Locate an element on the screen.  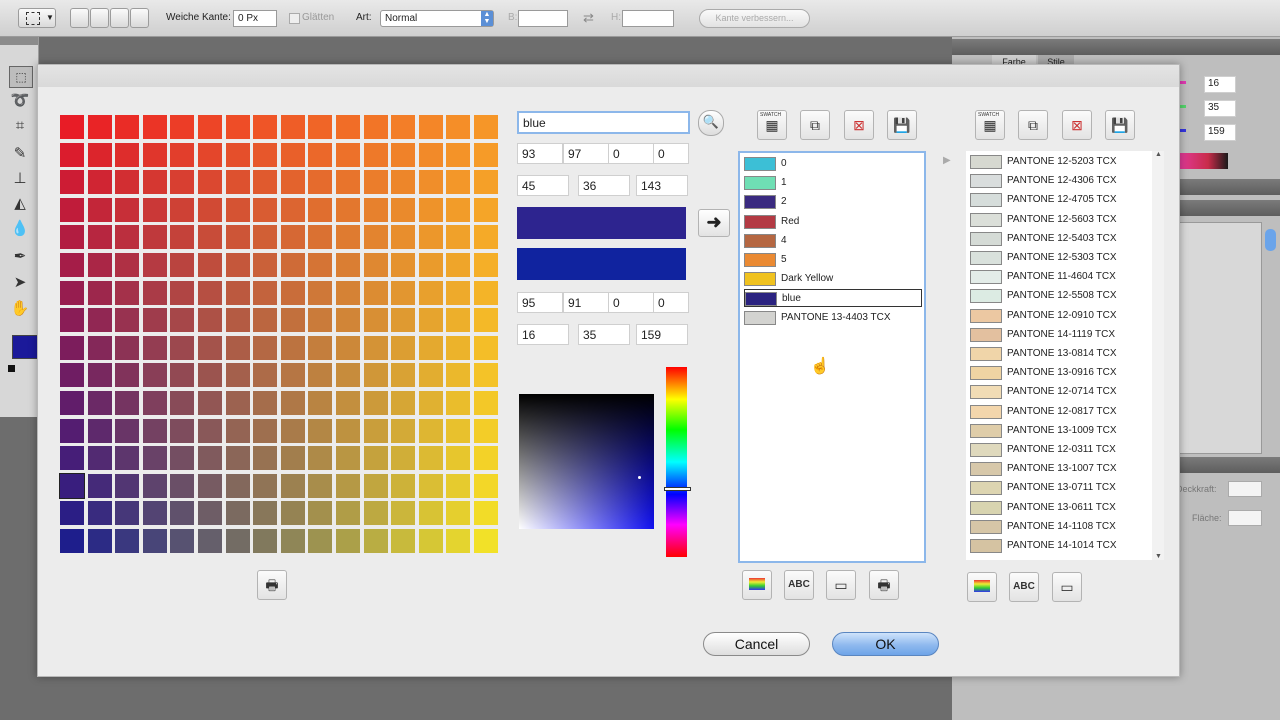
swatch-list-item: PANTONE 12-5403 TCX is located at coordinates (1059, 239).